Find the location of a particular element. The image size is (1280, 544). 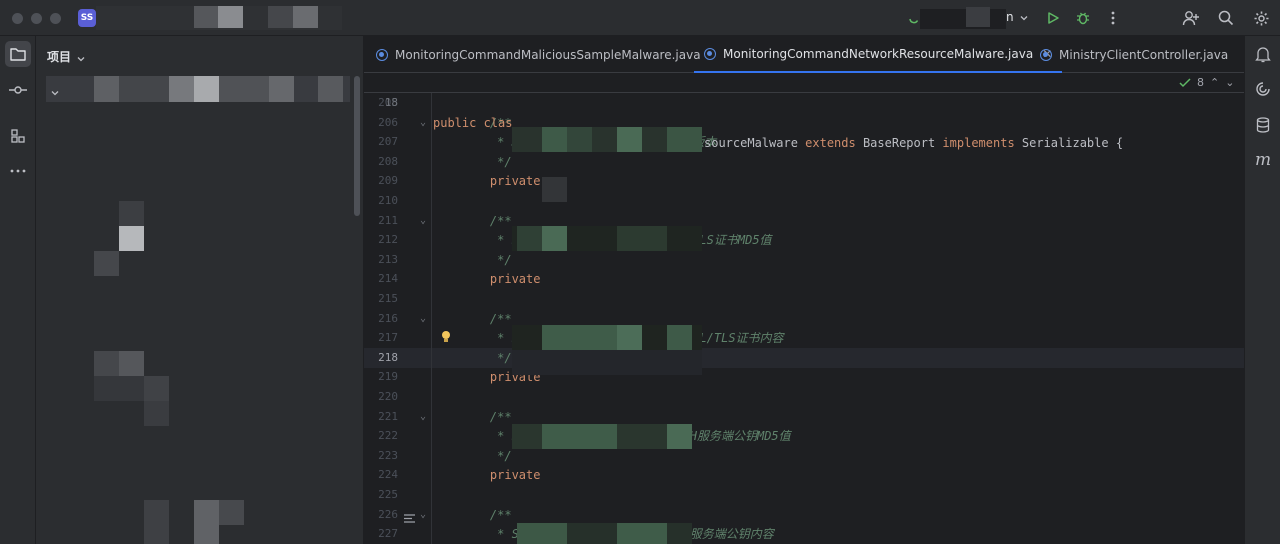

base-class: BaseReport is located at coordinates (899, 143).